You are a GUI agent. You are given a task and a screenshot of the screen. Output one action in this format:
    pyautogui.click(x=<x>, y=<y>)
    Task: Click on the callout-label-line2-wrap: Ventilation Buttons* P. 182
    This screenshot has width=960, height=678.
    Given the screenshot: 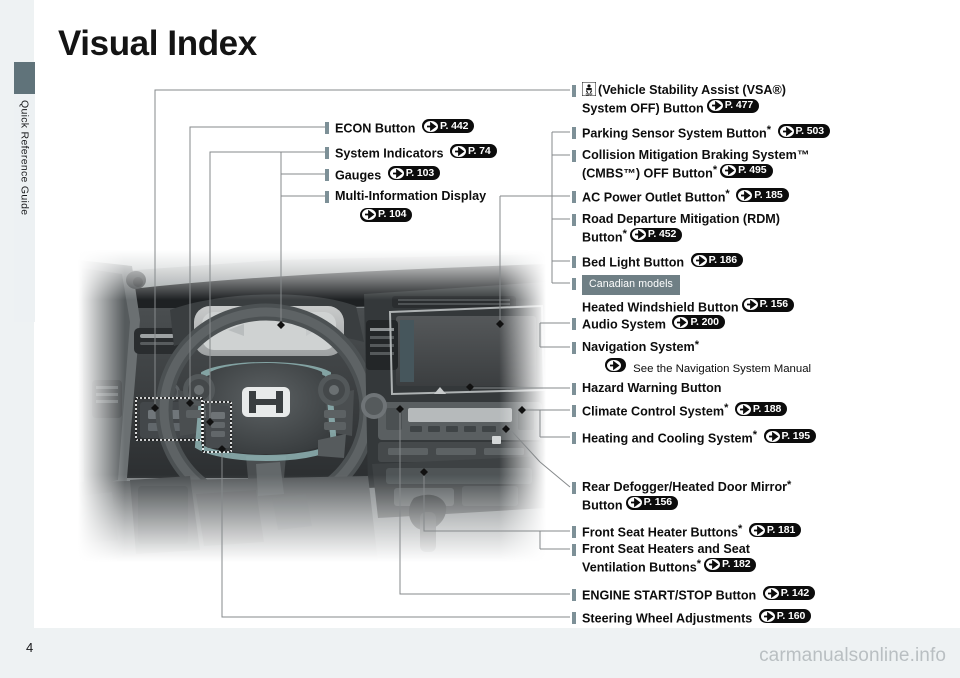 What is the action you would take?
    pyautogui.click(x=669, y=566)
    